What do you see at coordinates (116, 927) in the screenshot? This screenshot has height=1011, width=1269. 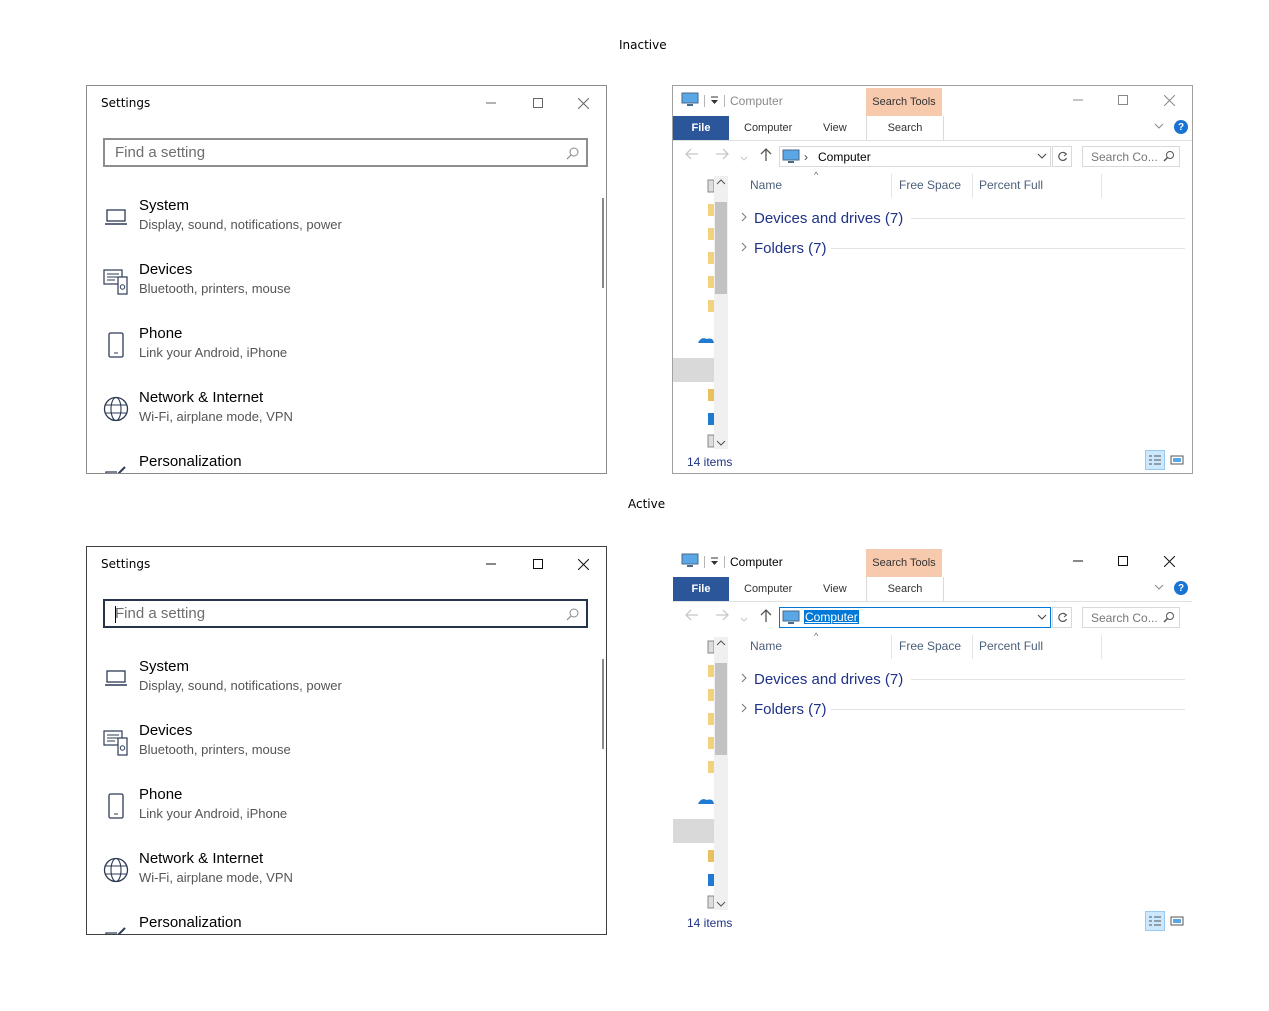 I see `personalization-icon` at bounding box center [116, 927].